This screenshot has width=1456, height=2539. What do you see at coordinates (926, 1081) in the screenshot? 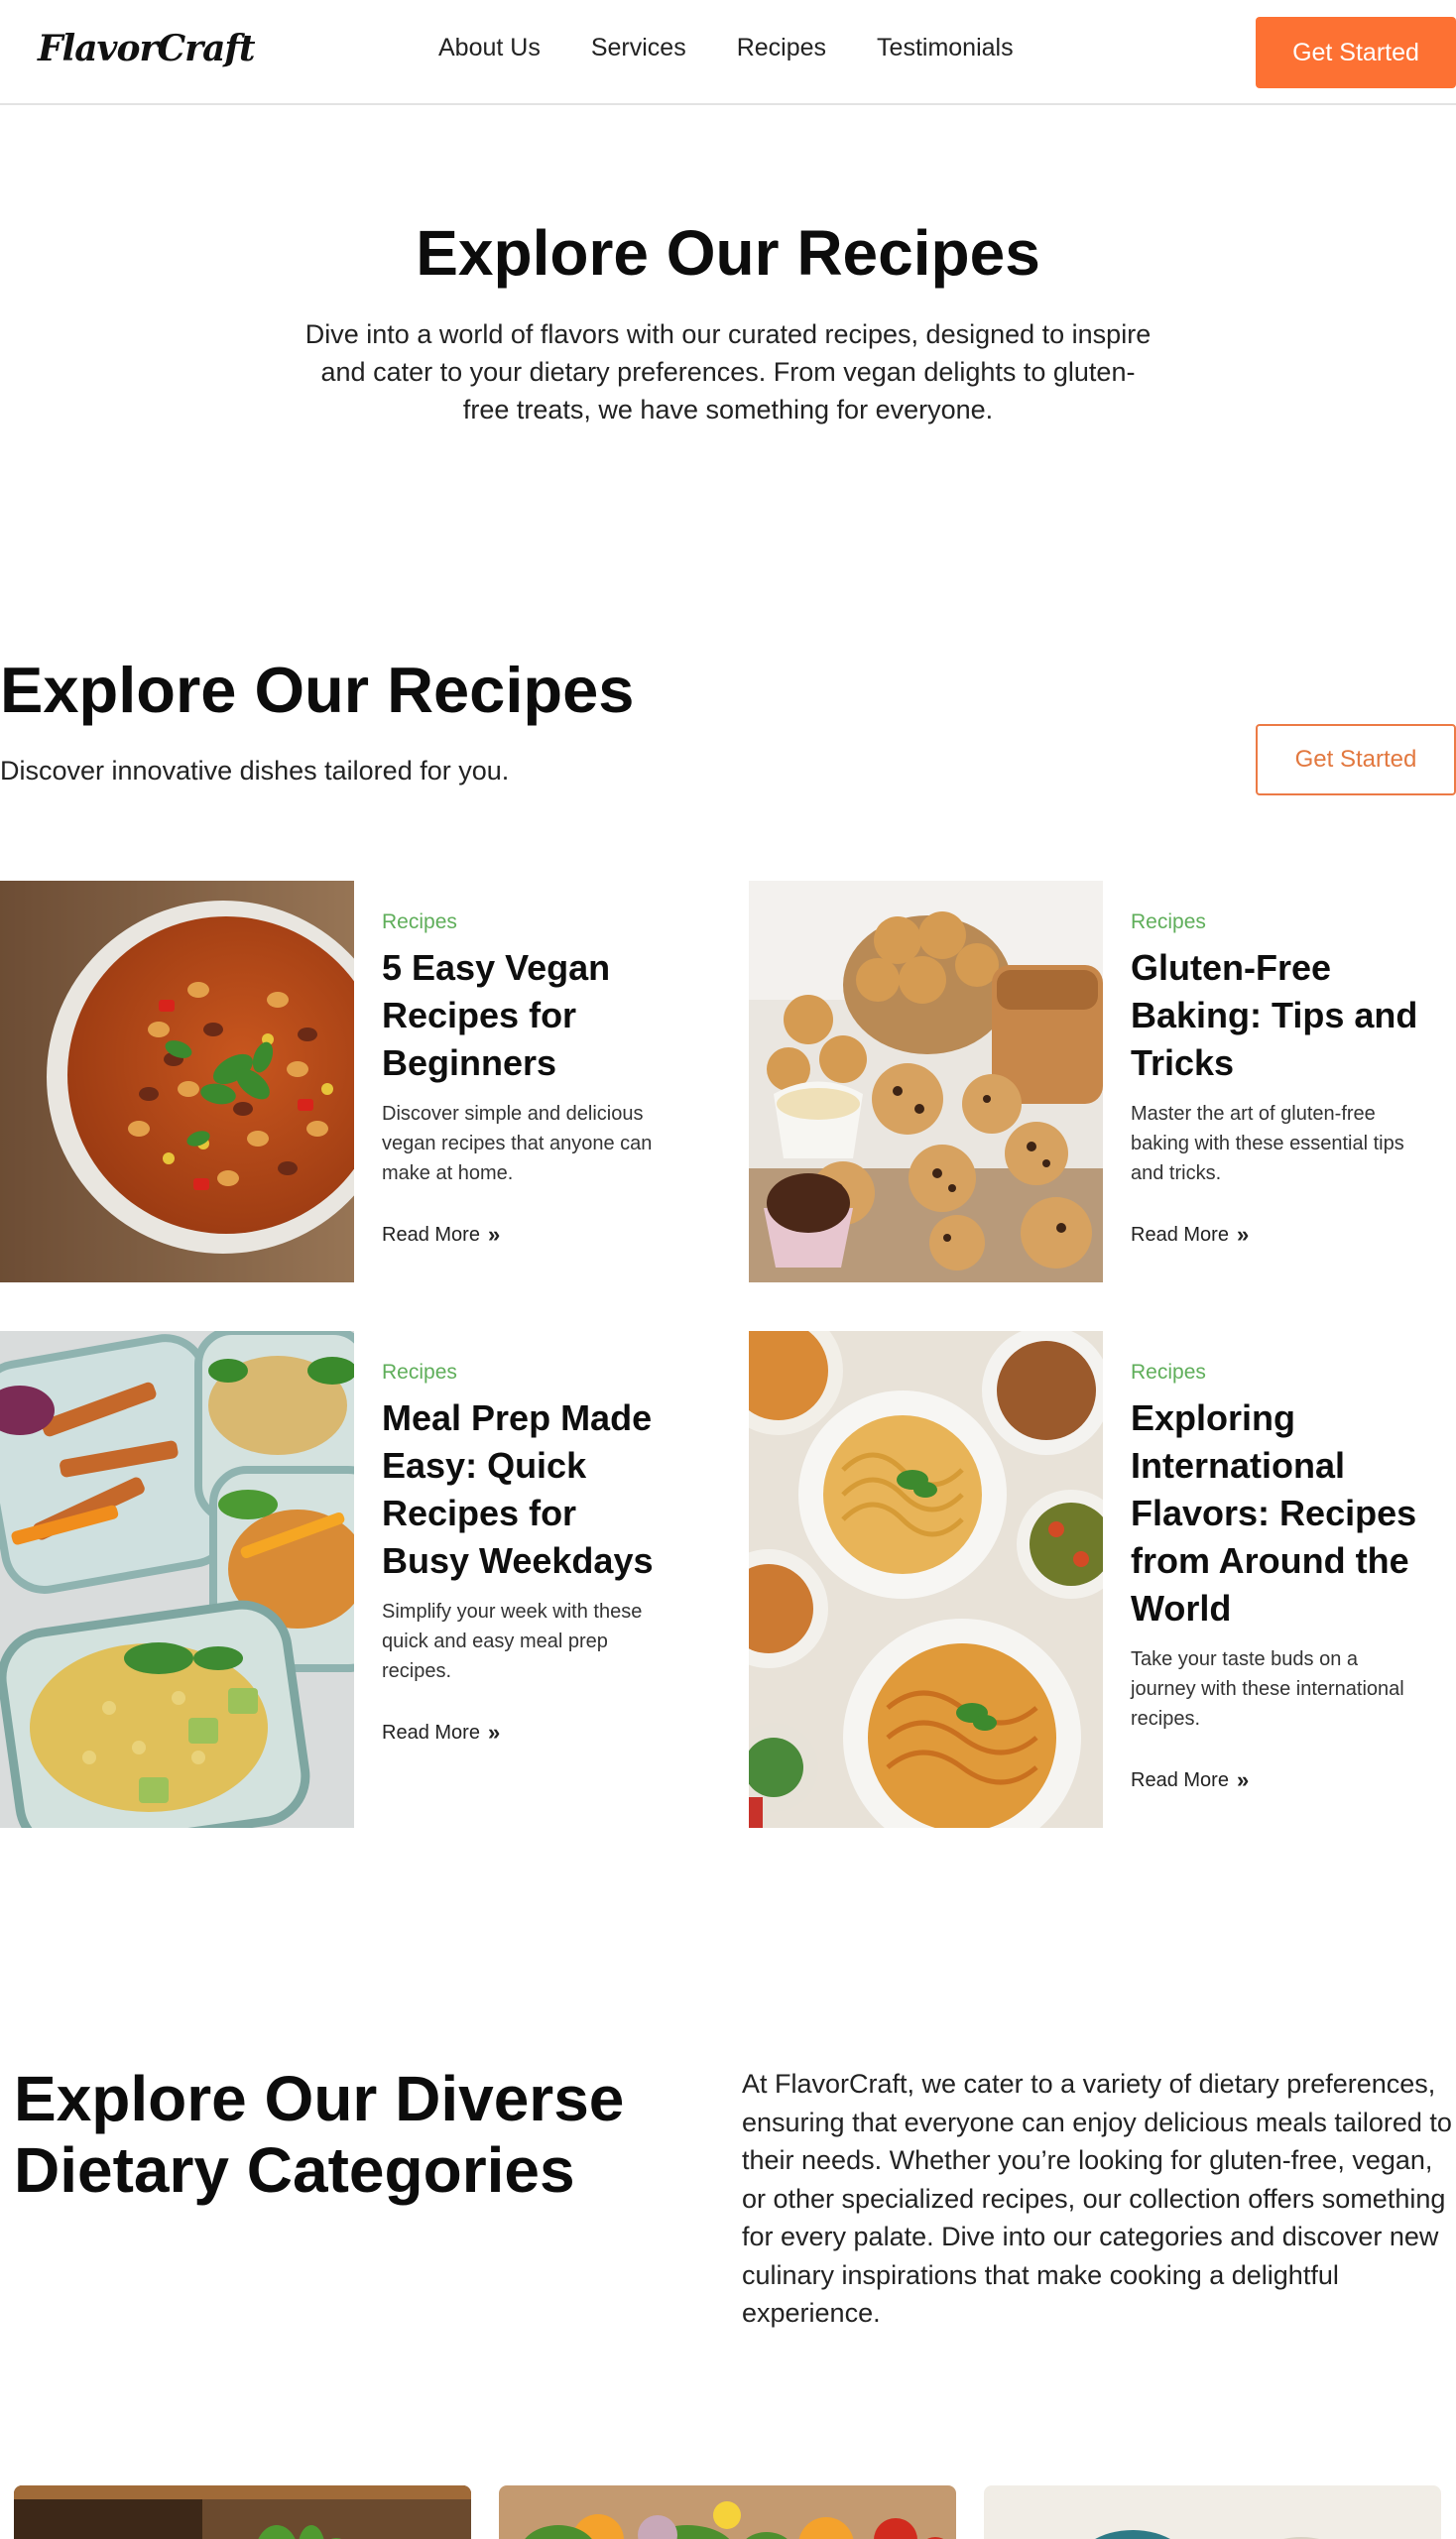
I see `cookies-and-muffins-image` at bounding box center [926, 1081].